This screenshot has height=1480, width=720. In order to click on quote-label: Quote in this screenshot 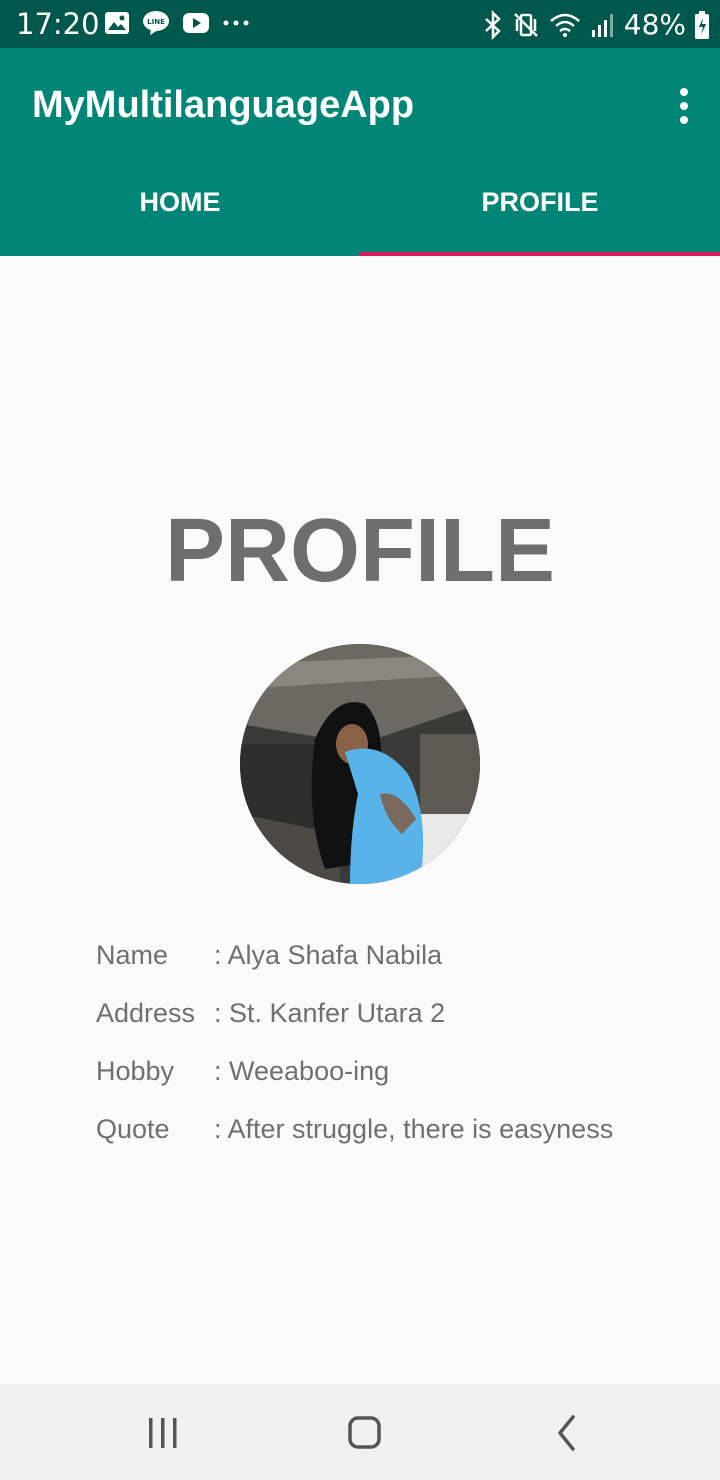, I will do `click(133, 1128)`.